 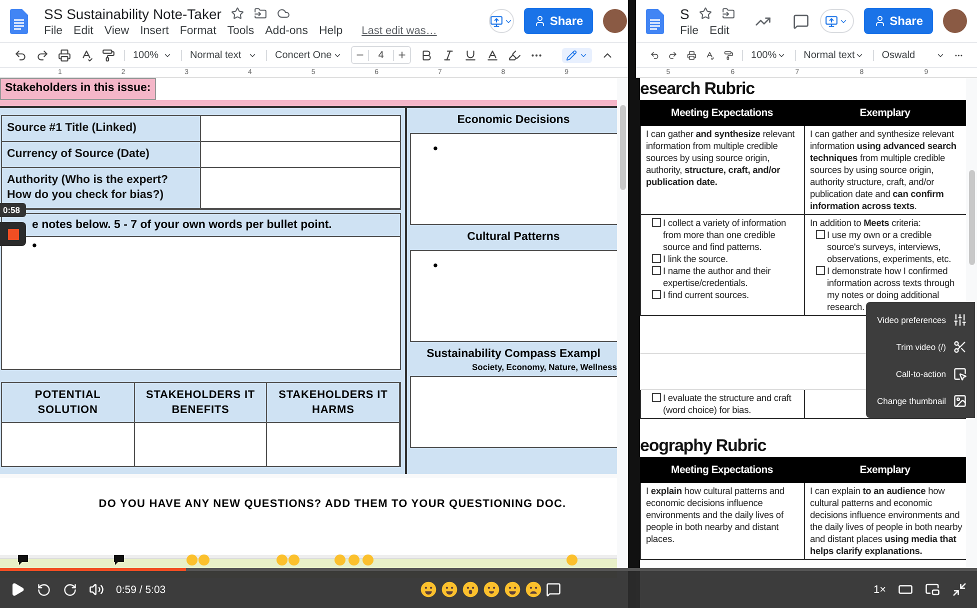 What do you see at coordinates (304, 55) in the screenshot?
I see `font-select: Concert One` at bounding box center [304, 55].